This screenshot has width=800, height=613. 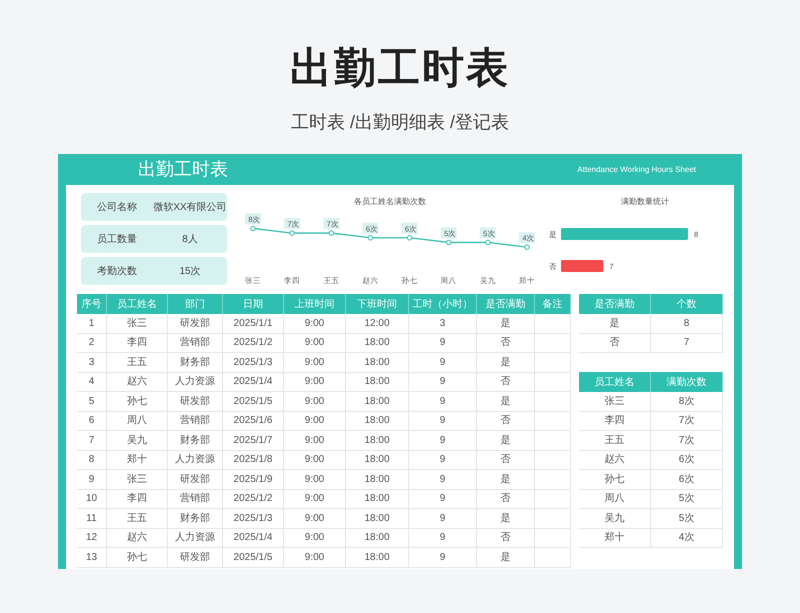 What do you see at coordinates (687, 402) in the screenshot?
I see `table-cell: 8次` at bounding box center [687, 402].